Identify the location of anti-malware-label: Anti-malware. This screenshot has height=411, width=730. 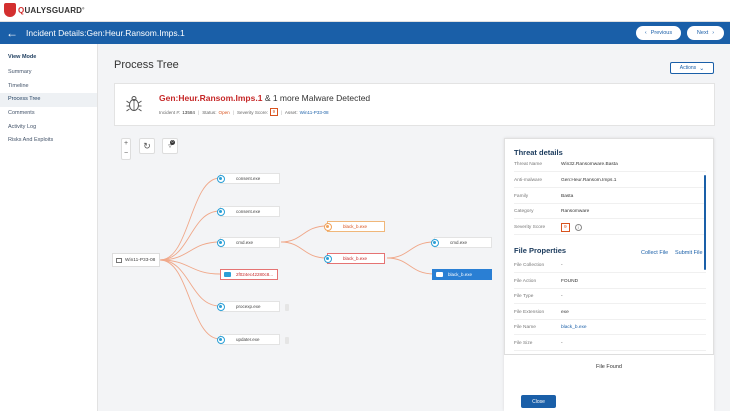
(528, 180).